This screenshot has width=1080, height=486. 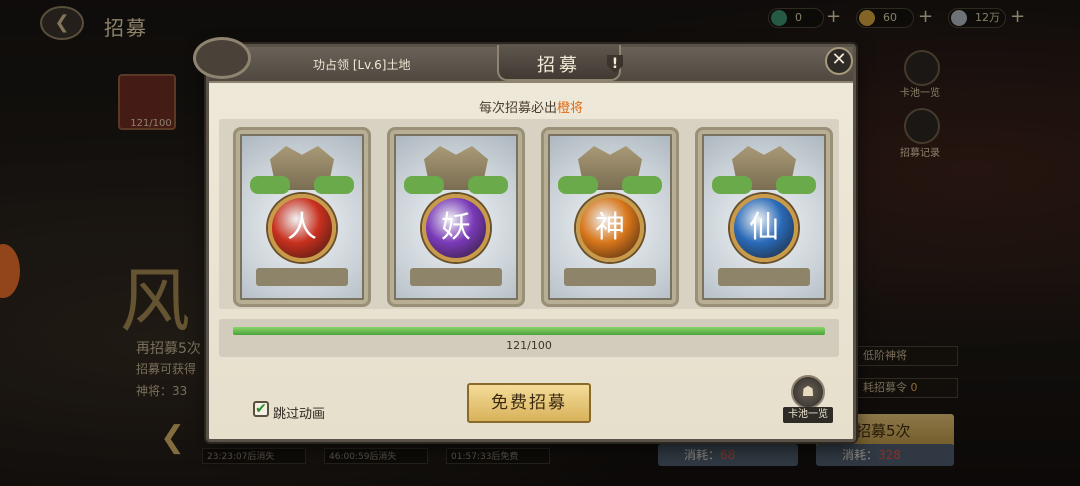 I want to click on card-demon: 妖, so click(x=456, y=217).